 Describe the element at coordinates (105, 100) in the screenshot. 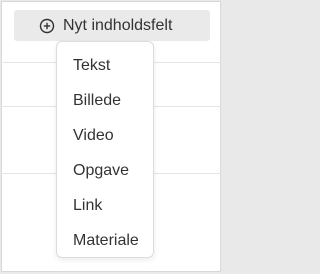

I see `menu-item-billede: Billede` at that location.